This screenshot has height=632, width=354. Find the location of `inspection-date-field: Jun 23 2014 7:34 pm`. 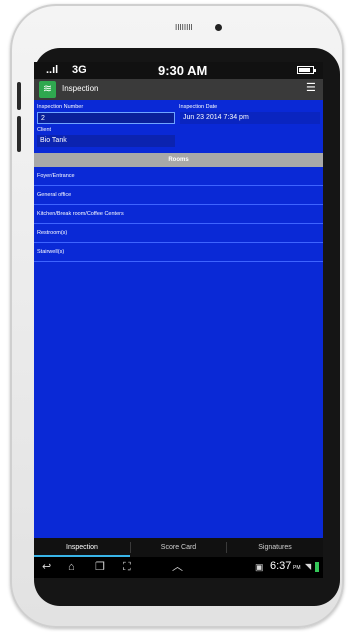

inspection-date-field: Jun 23 2014 7:34 pm is located at coordinates (250, 118).